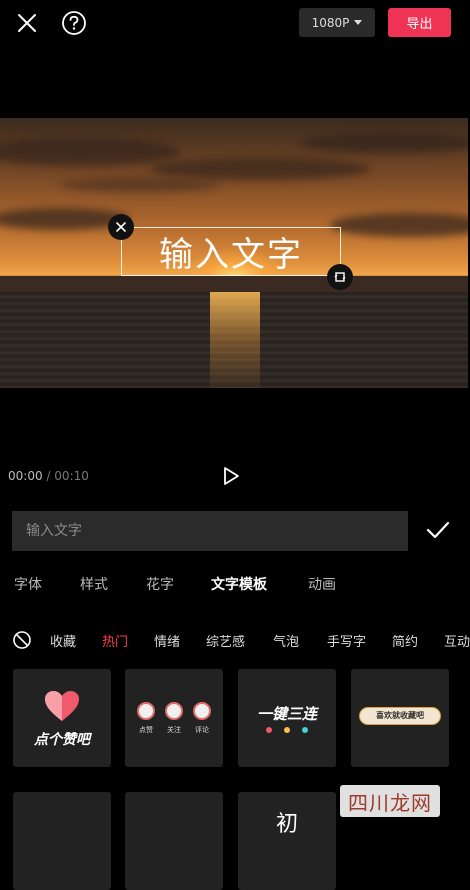 The height and width of the screenshot is (890, 470). I want to click on category-hot: 热门, so click(115, 640).